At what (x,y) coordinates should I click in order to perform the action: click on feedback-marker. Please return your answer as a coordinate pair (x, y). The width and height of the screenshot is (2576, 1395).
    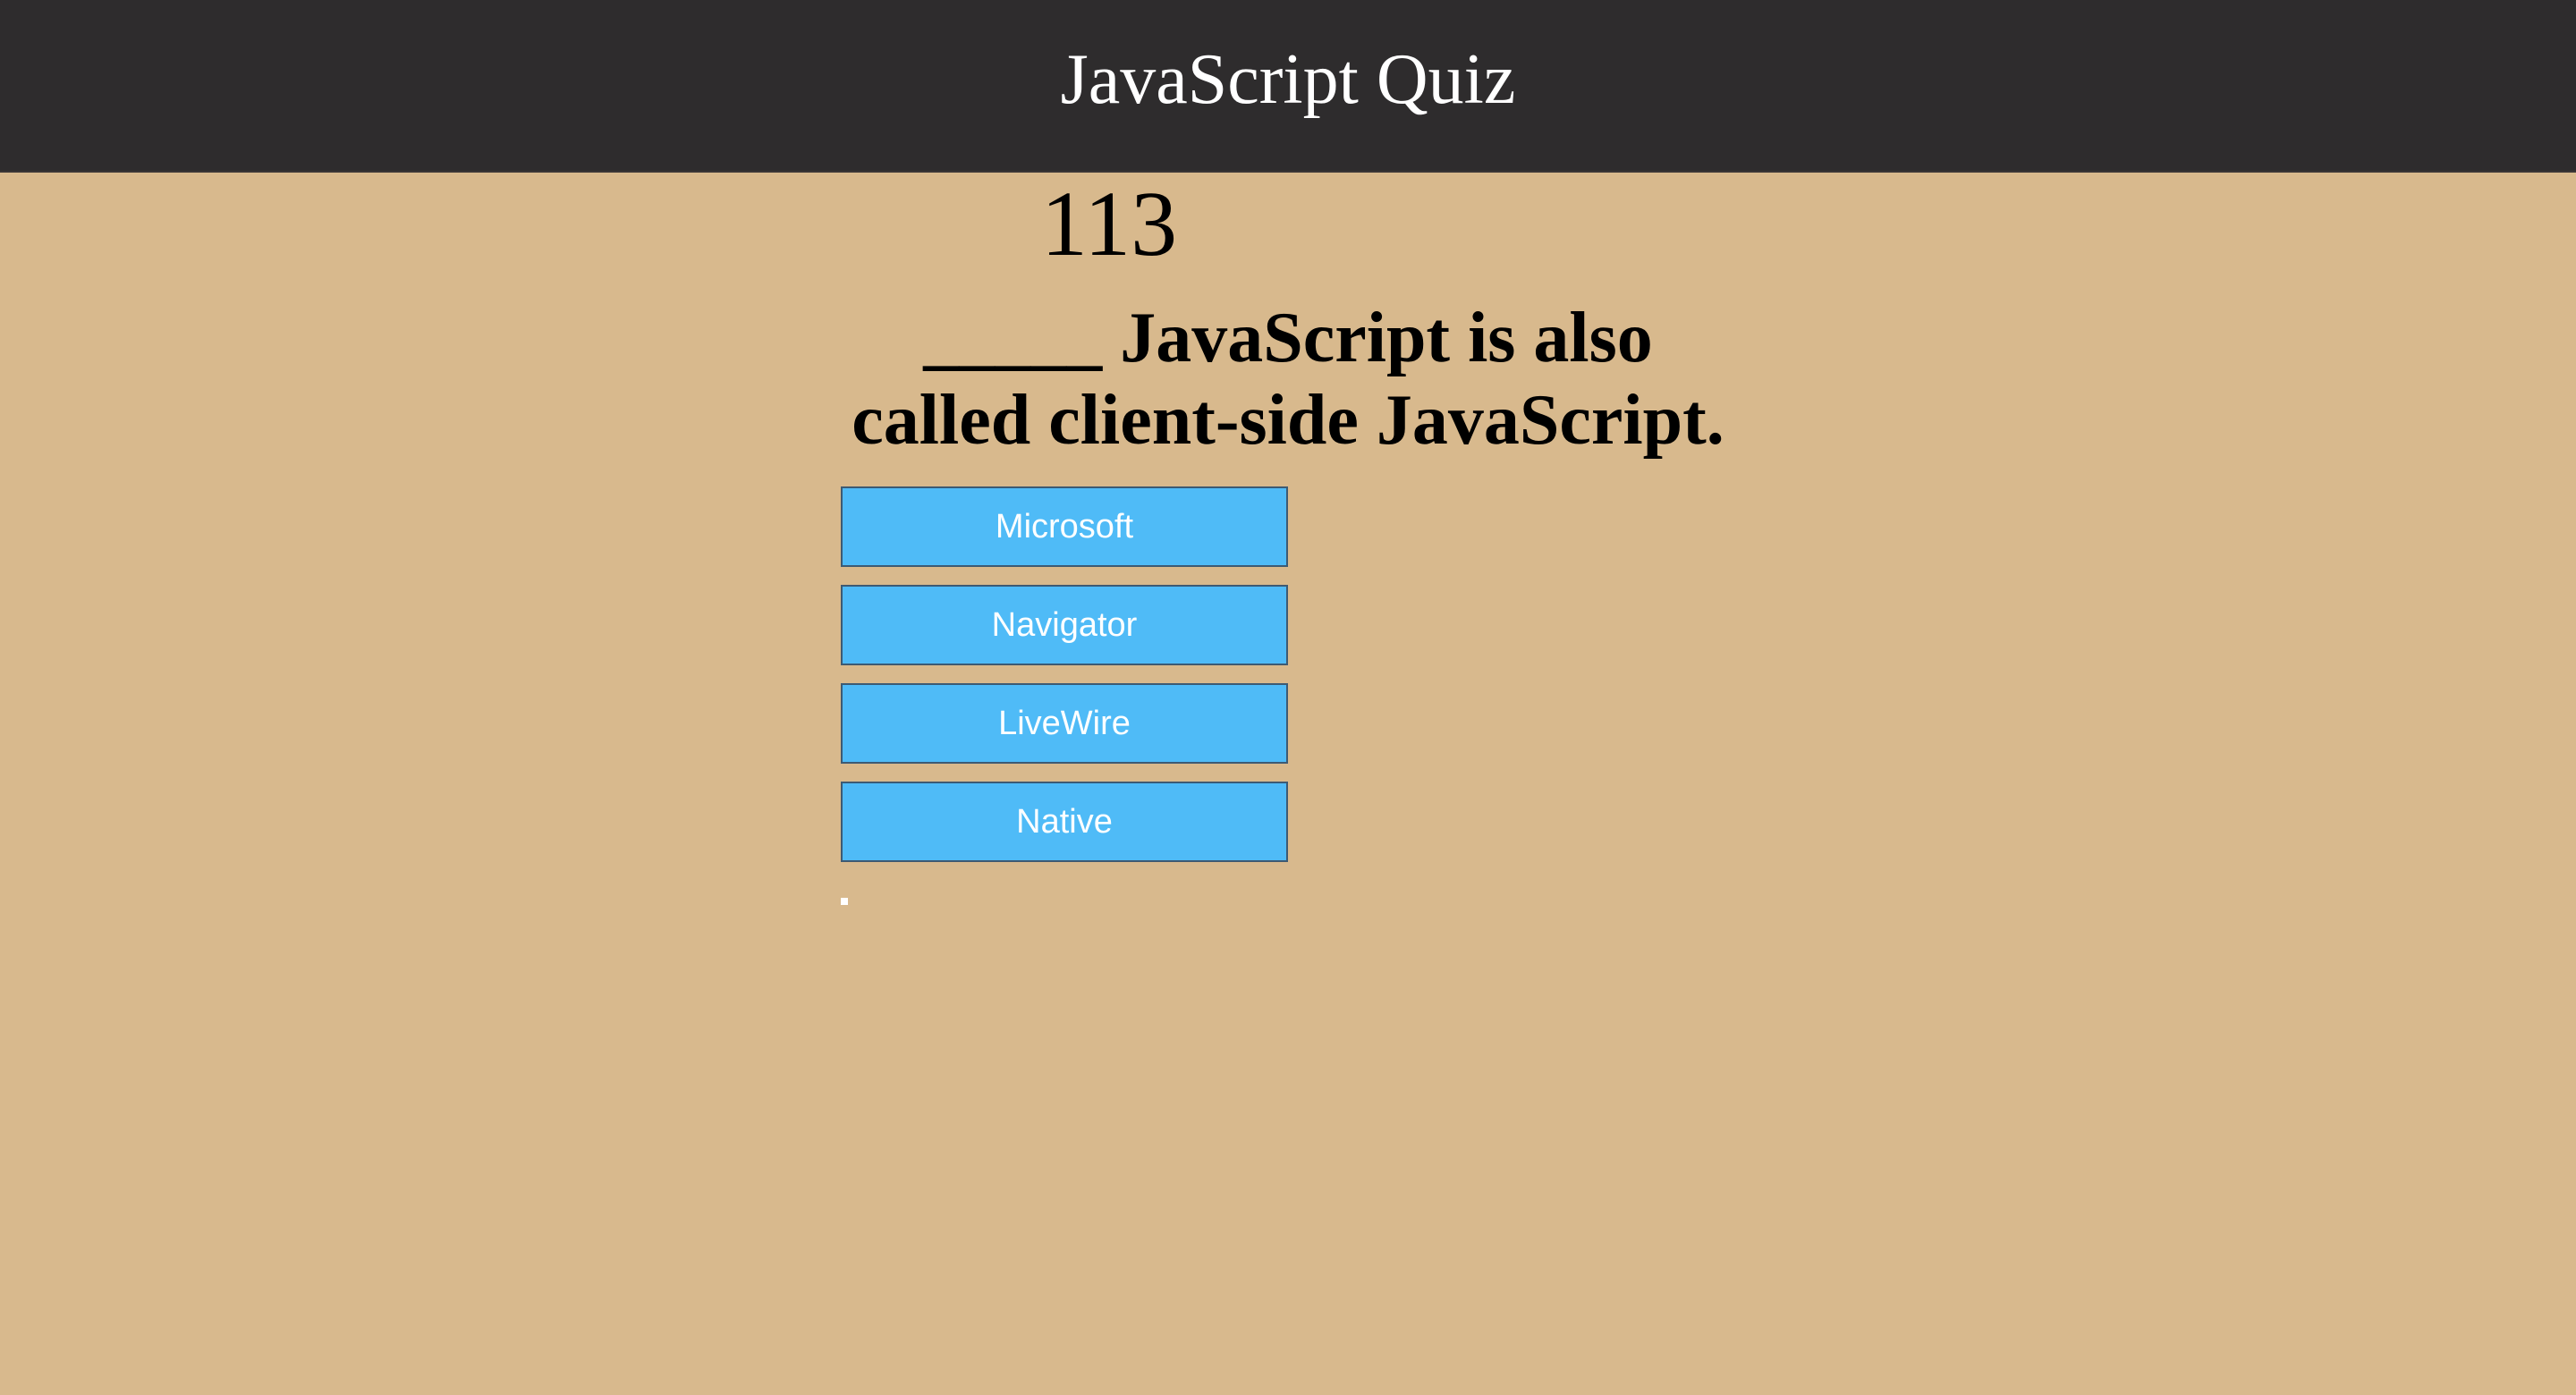
    Looking at the image, I should click on (844, 901).